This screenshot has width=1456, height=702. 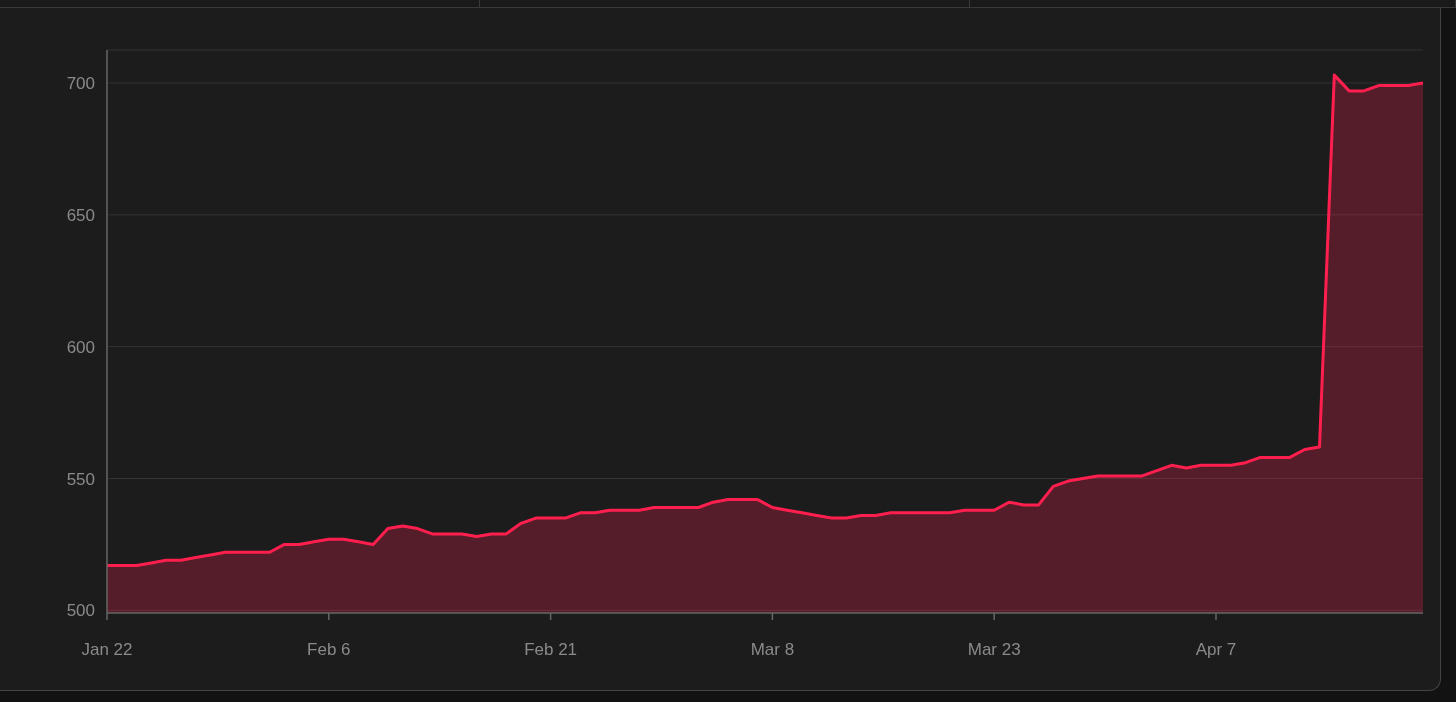 I want to click on x-tick-label: Apr 7, so click(x=1216, y=649).